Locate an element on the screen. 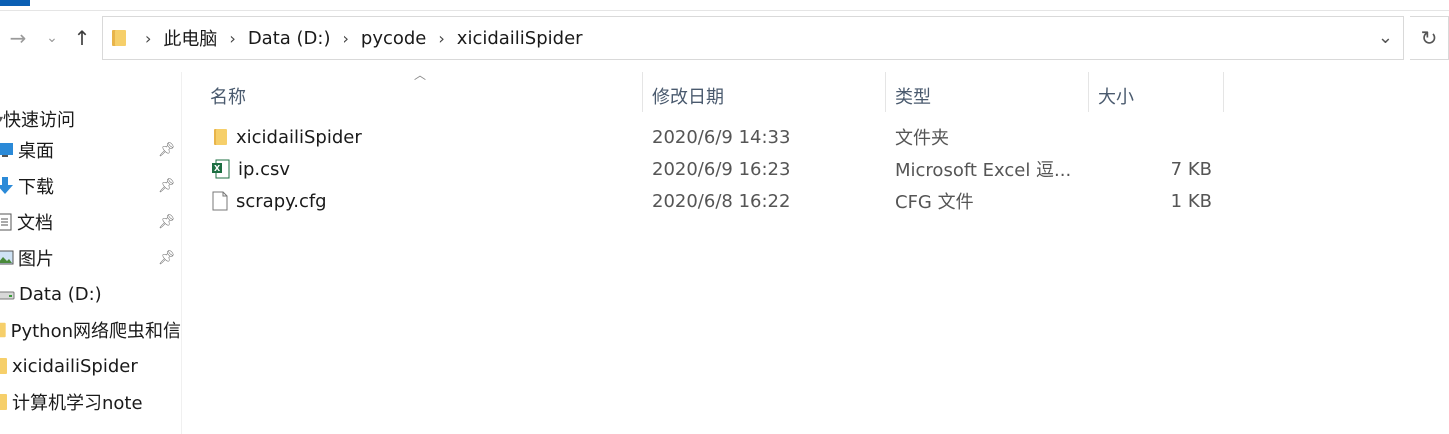 Image resolution: width=1449 pixels, height=434 pixels. sidebar-item-xicidailispider: xicidailiSpider is located at coordinates (90, 366).